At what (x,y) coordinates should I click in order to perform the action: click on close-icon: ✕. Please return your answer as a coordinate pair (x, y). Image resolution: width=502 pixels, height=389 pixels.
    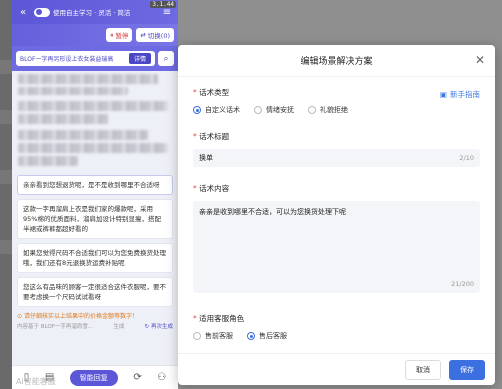
    Looking at the image, I should click on (480, 60).